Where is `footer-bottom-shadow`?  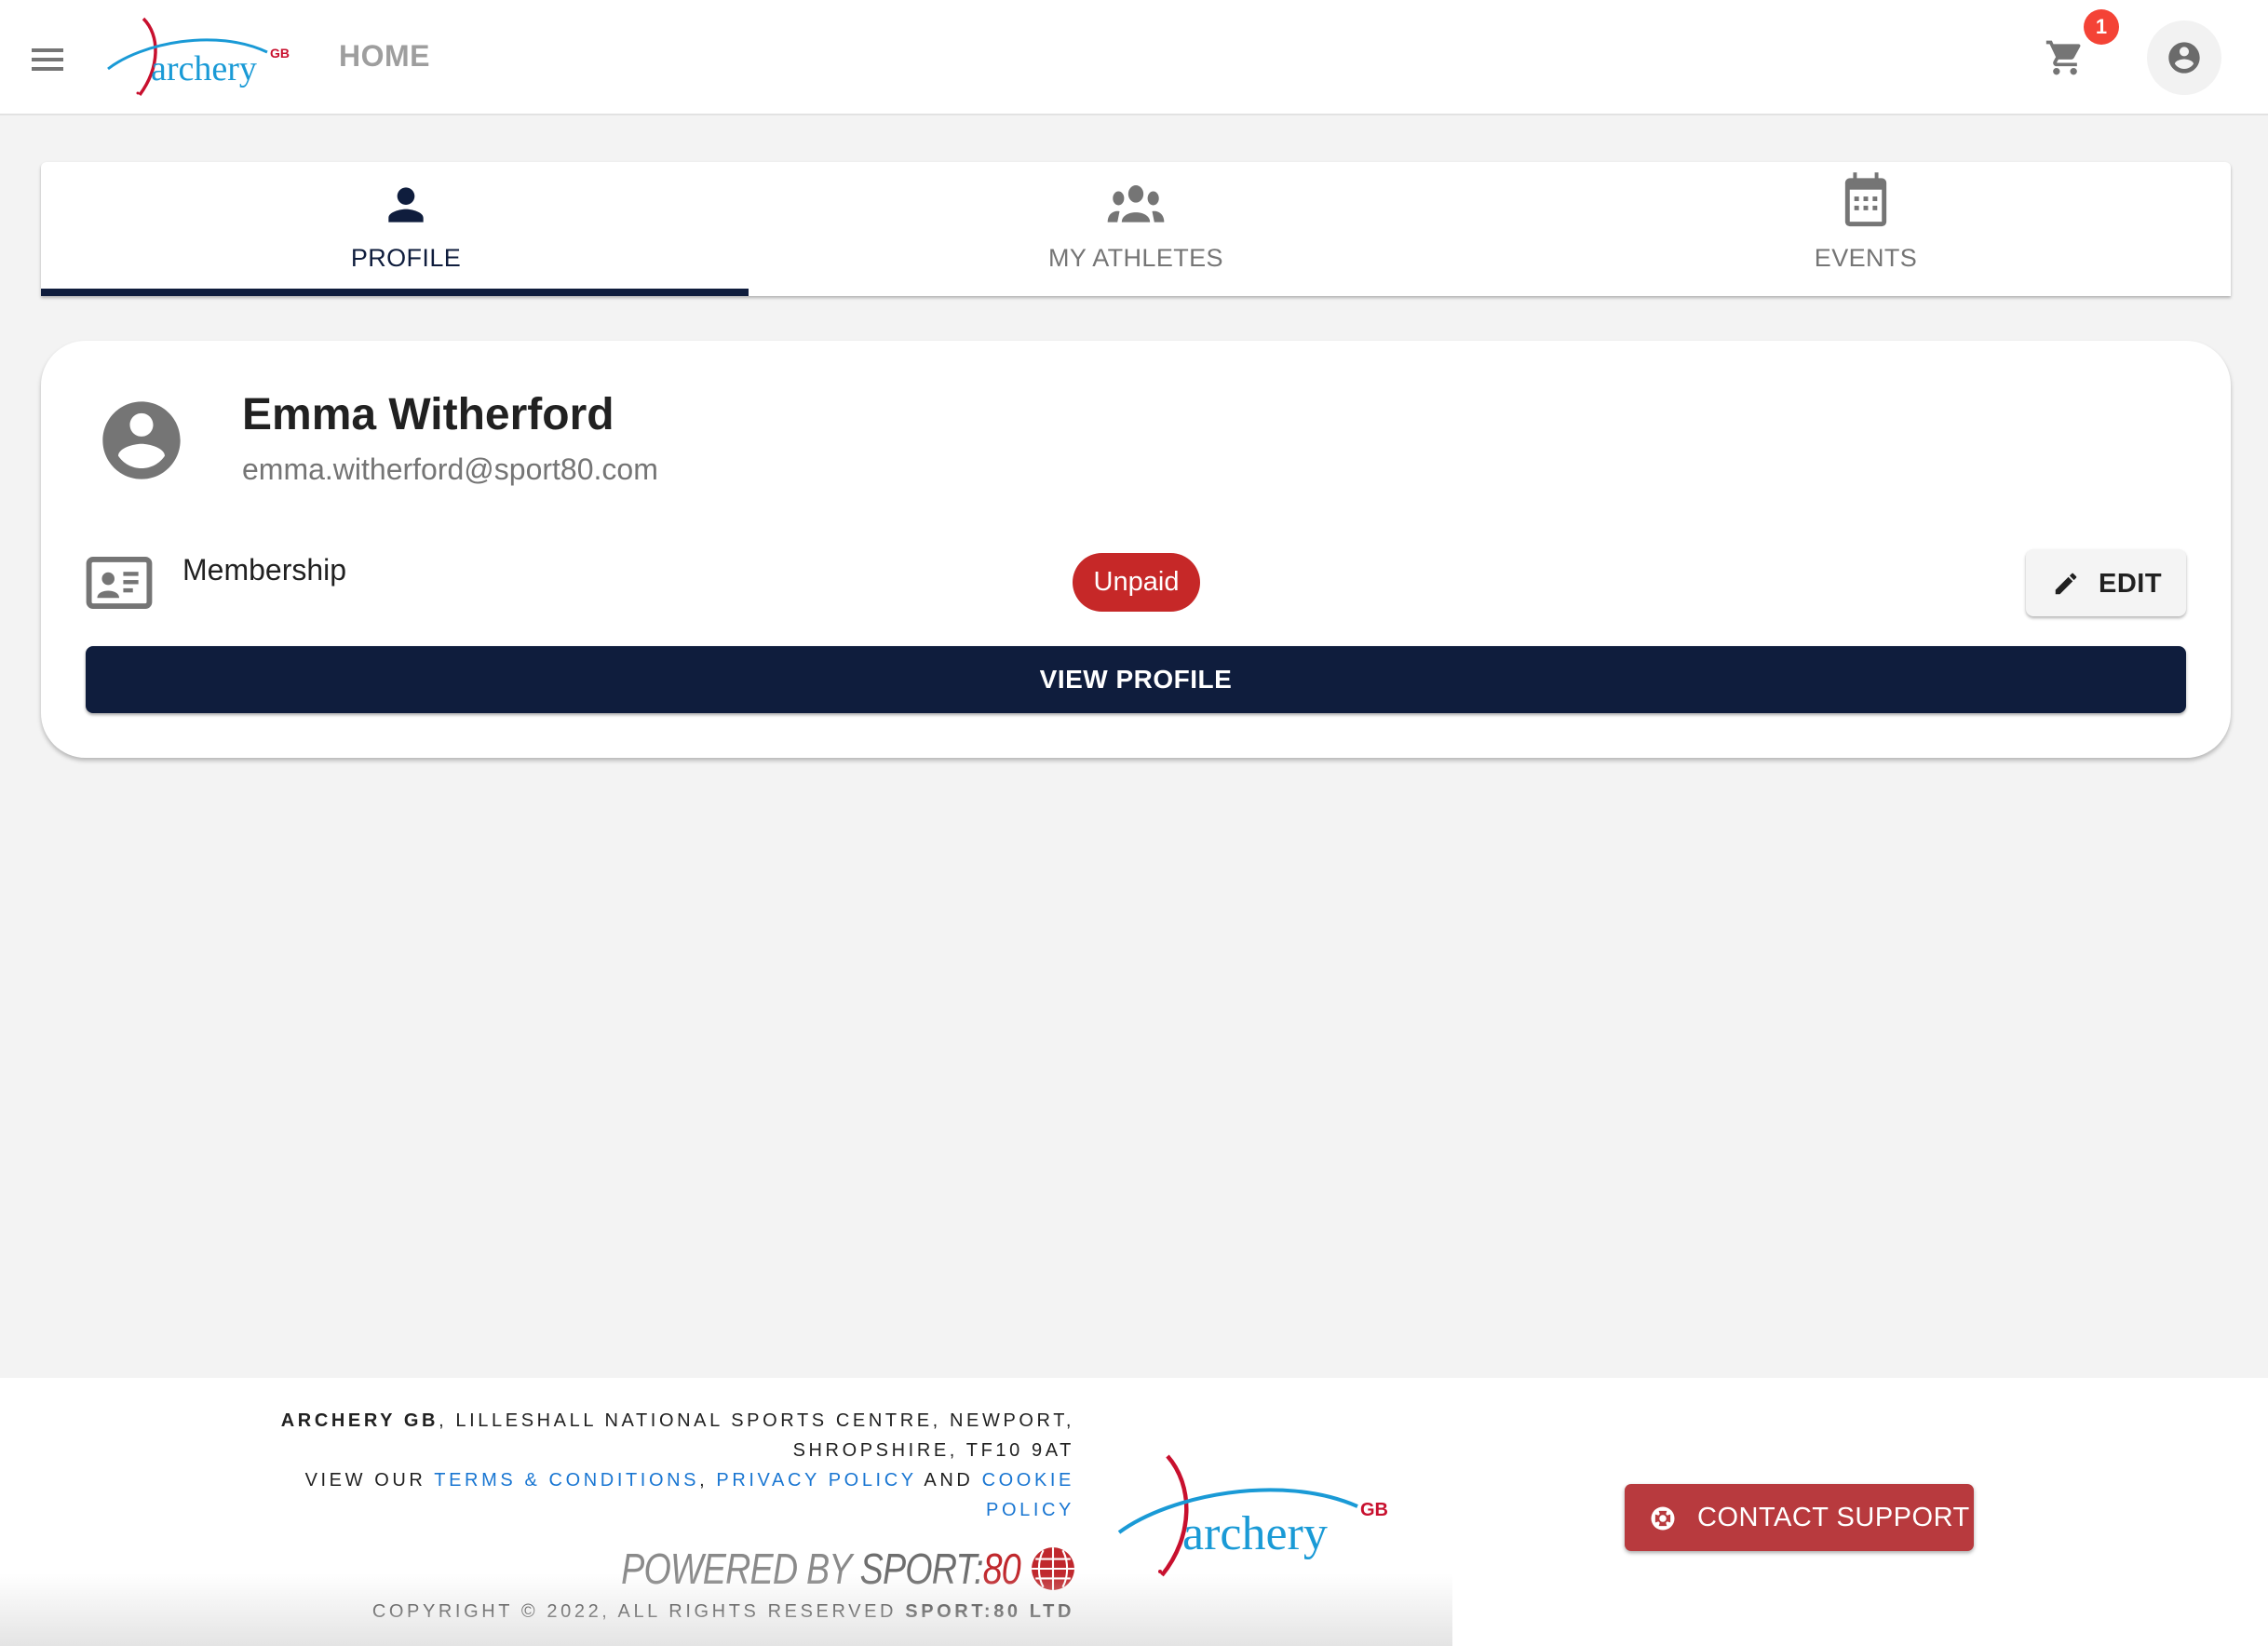
footer-bottom-shadow is located at coordinates (726, 1609).